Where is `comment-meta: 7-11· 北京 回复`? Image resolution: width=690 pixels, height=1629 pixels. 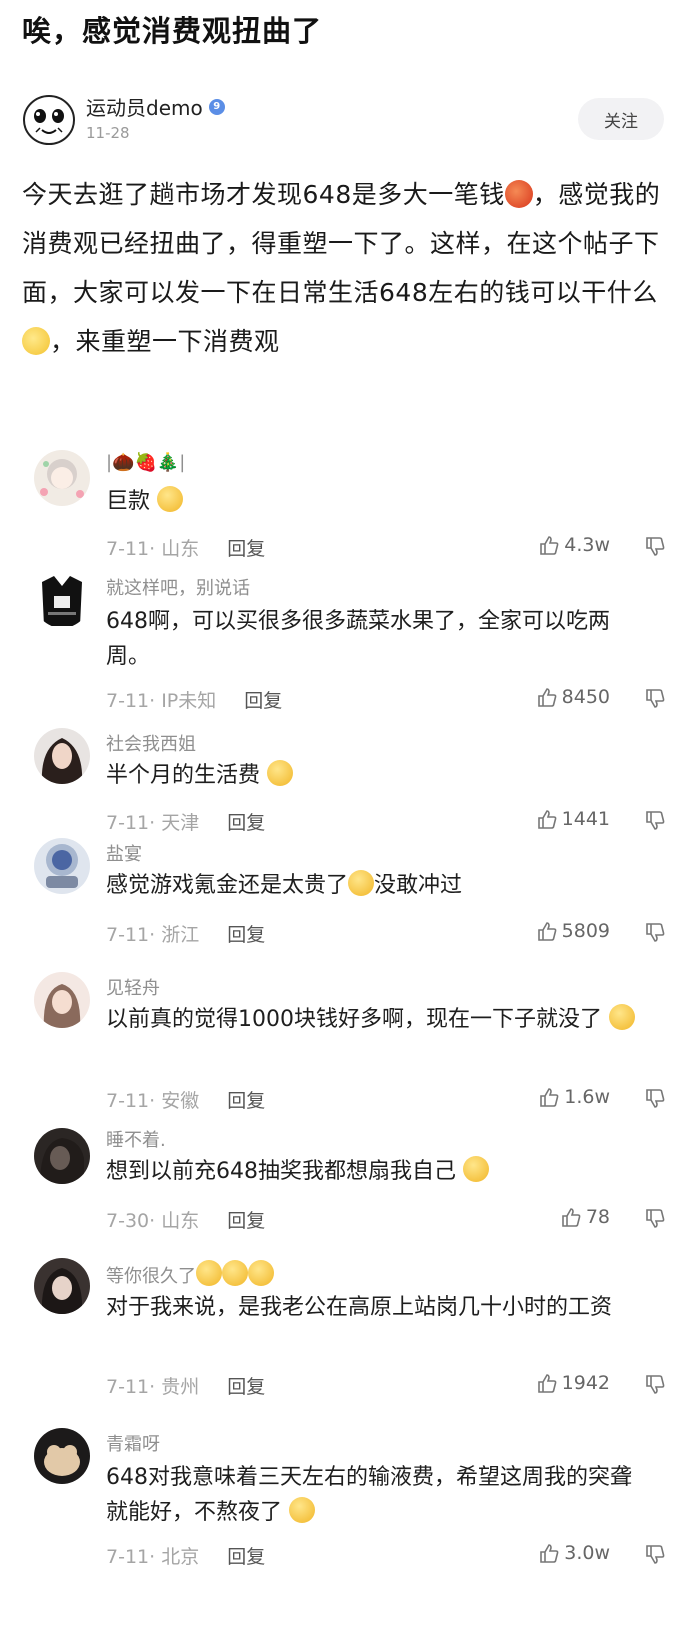
comment-meta: 7-11· 北京 回复 is located at coordinates (185, 1555).